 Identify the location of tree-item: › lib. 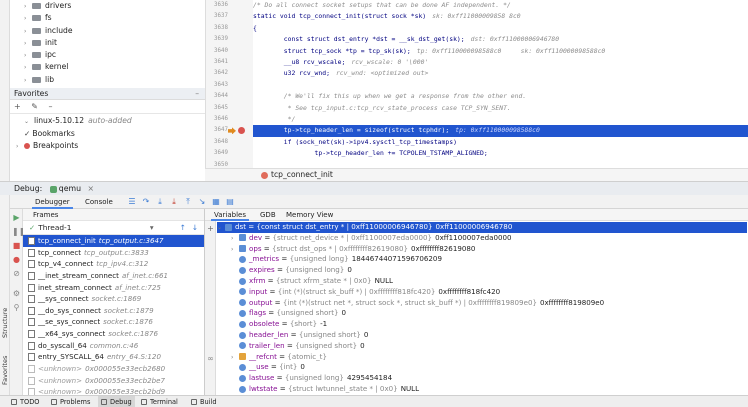
(107, 80).